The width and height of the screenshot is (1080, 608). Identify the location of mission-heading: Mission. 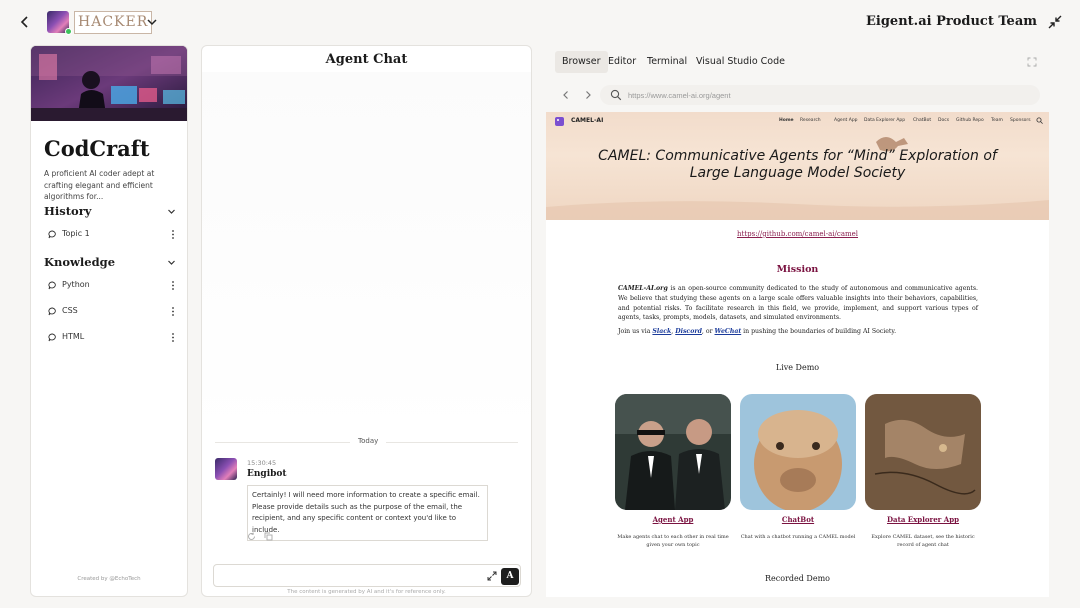
(797, 269).